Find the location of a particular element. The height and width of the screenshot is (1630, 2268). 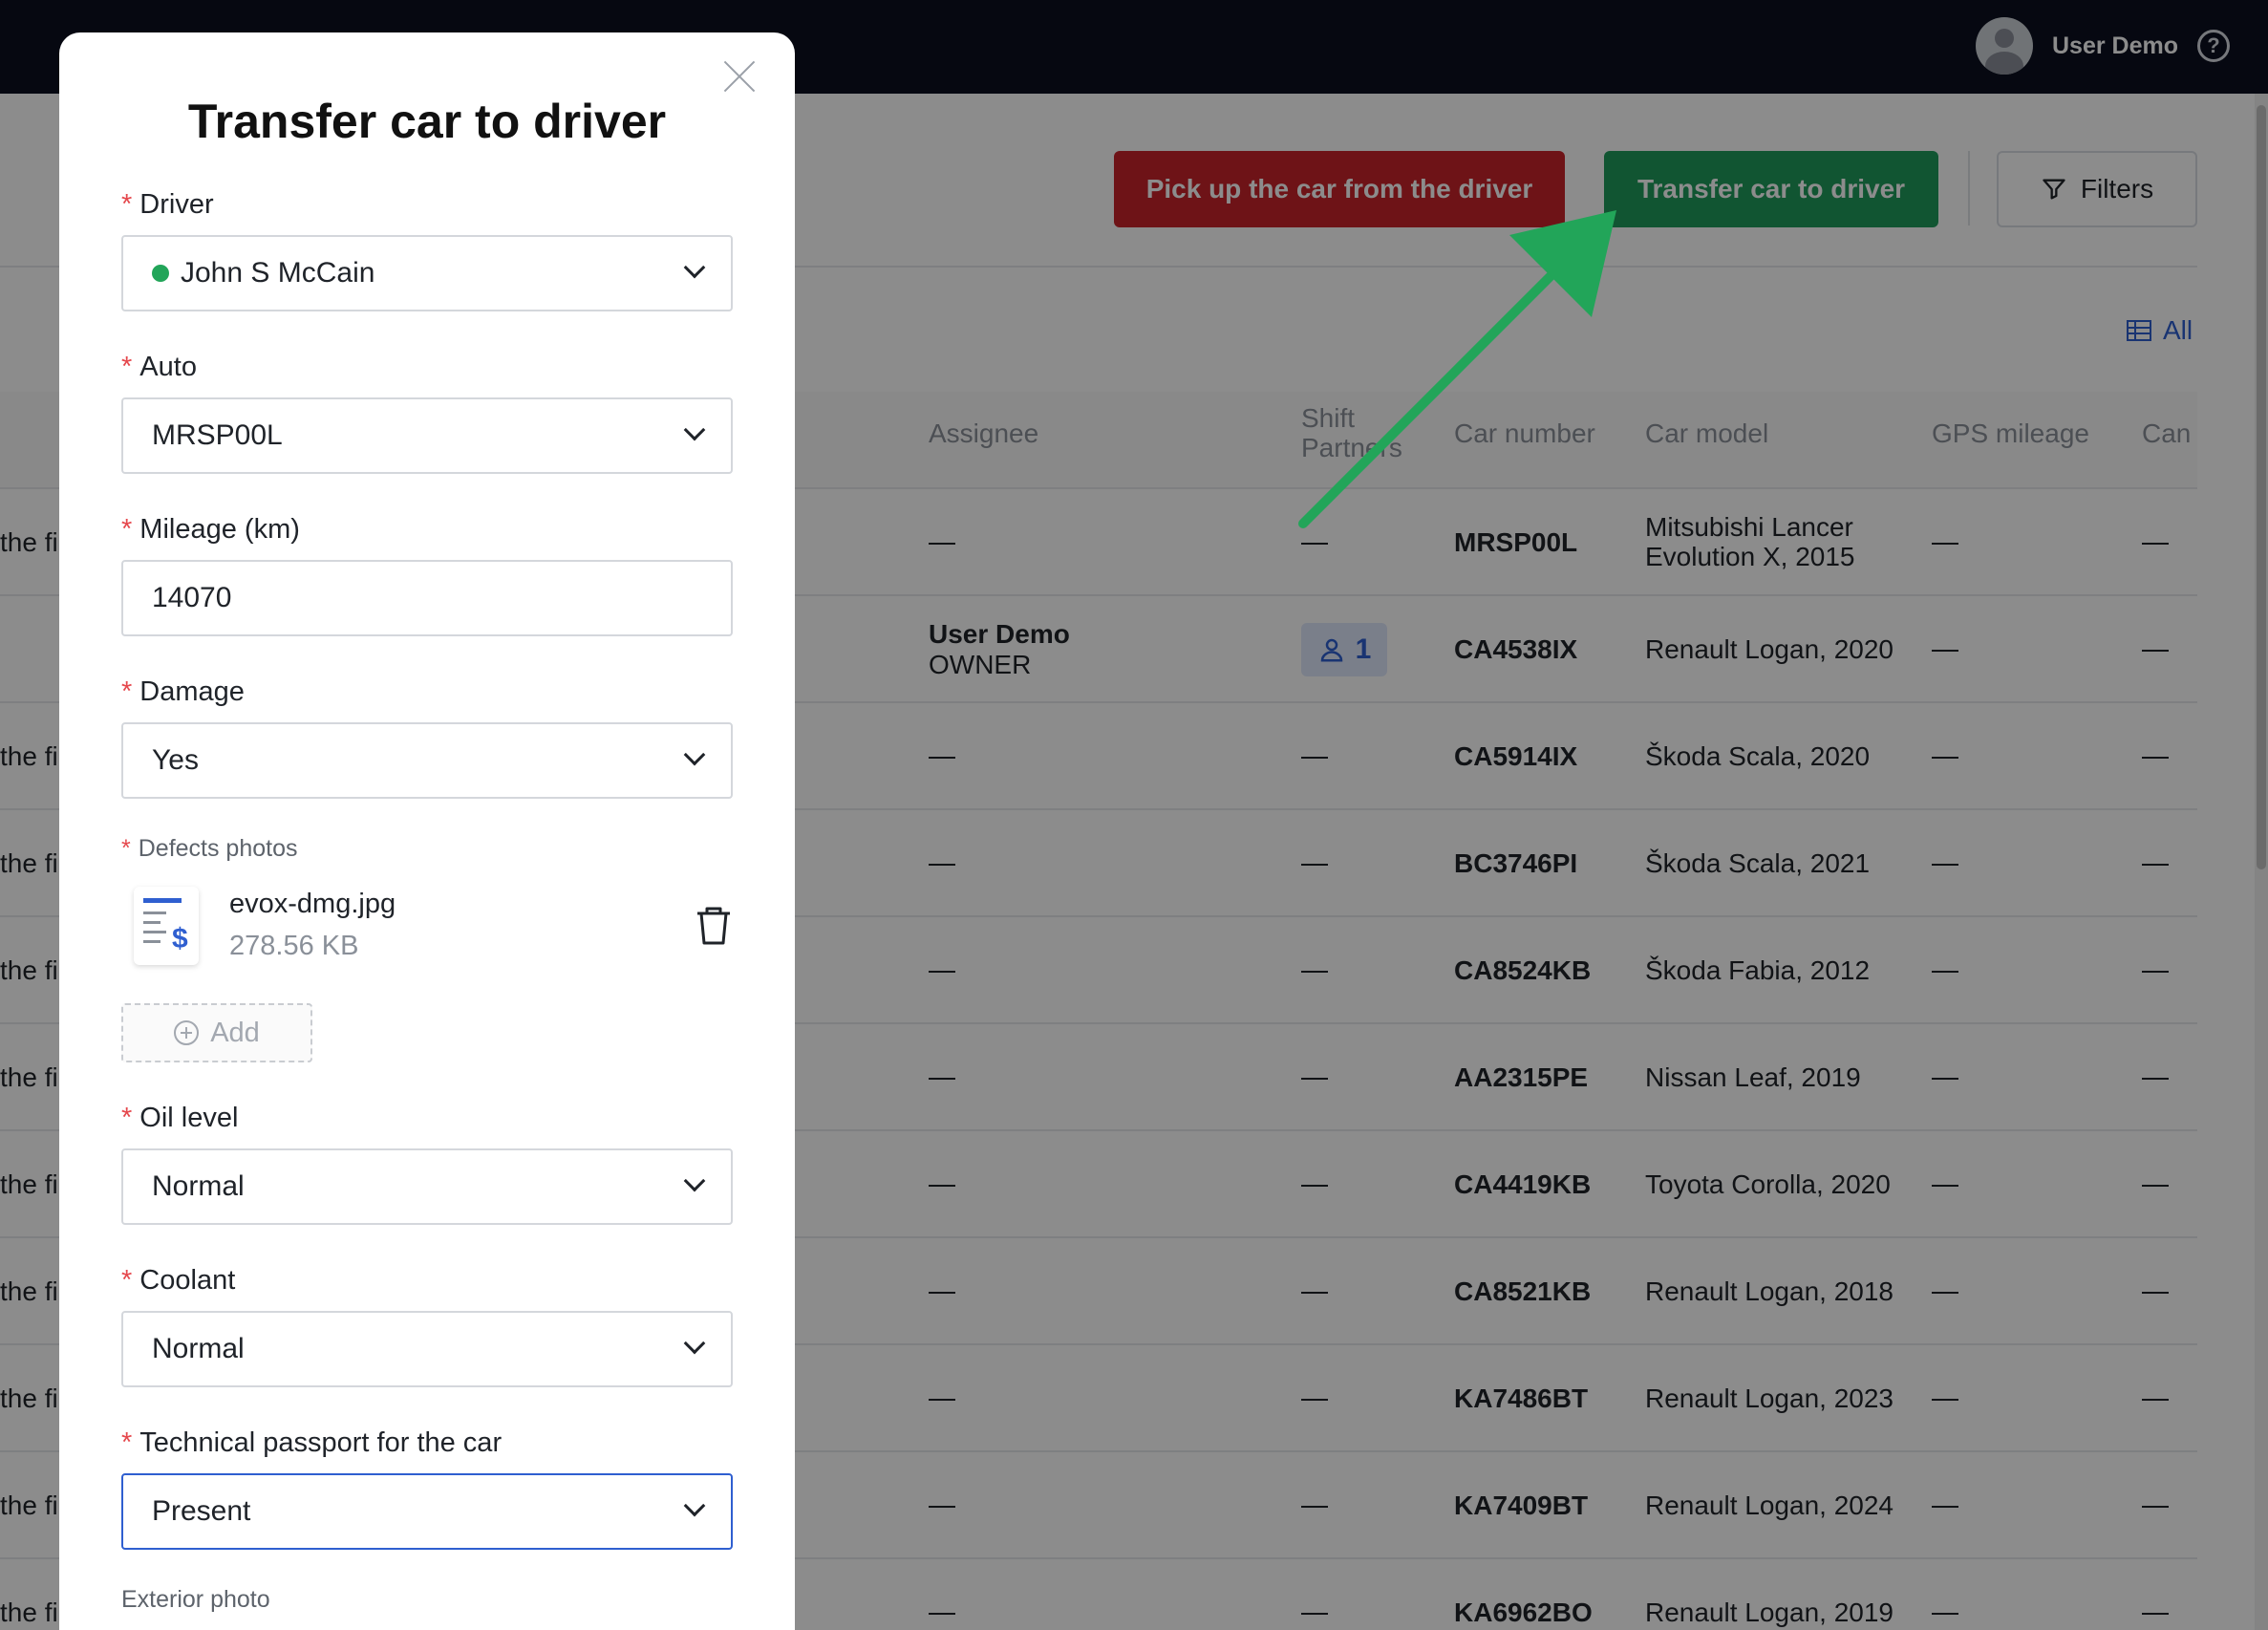

modal-title: Transfer car to driver is located at coordinates (427, 121).